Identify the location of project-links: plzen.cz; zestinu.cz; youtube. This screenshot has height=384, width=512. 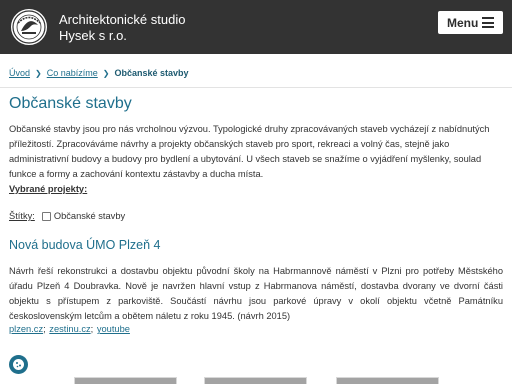
(69, 329).